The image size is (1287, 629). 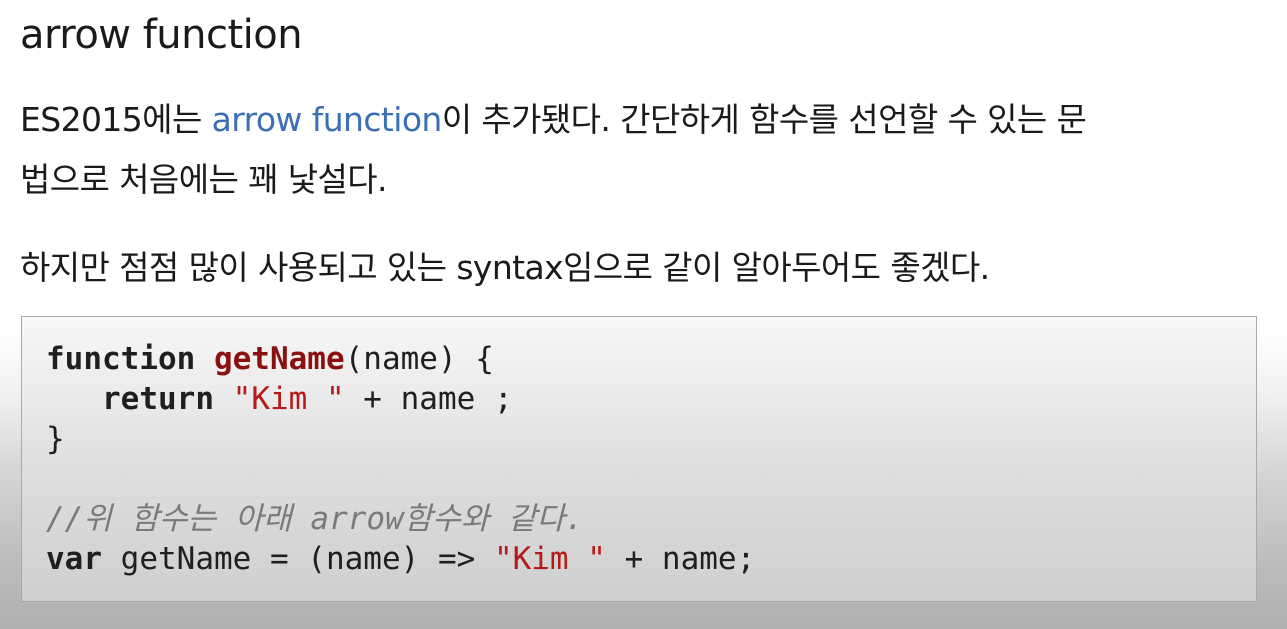 I want to click on code-line-2: return "Kim " + name ;, so click(x=400, y=399).